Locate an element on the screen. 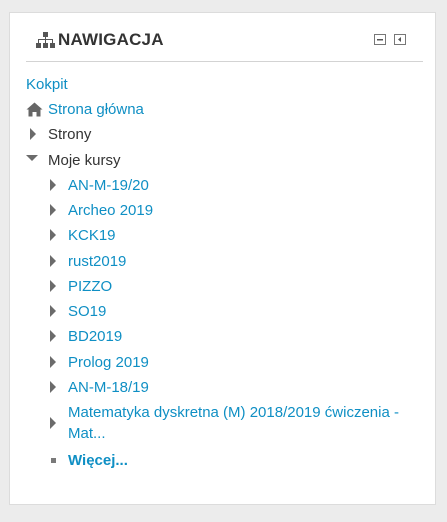 Image resolution: width=447 pixels, height=522 pixels. course-link: AN-M-18/19 is located at coordinates (108, 388).